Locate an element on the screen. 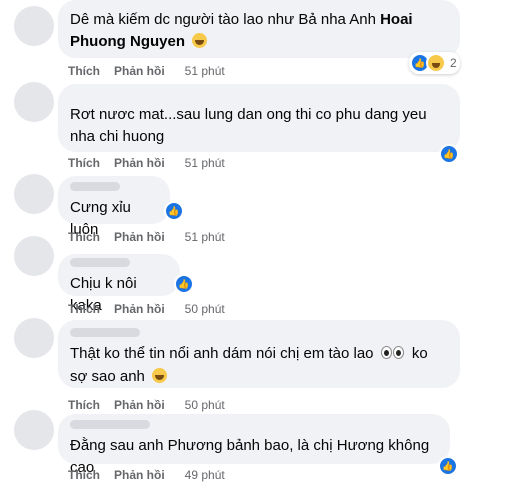  haha-reaction-icon is located at coordinates (436, 63).